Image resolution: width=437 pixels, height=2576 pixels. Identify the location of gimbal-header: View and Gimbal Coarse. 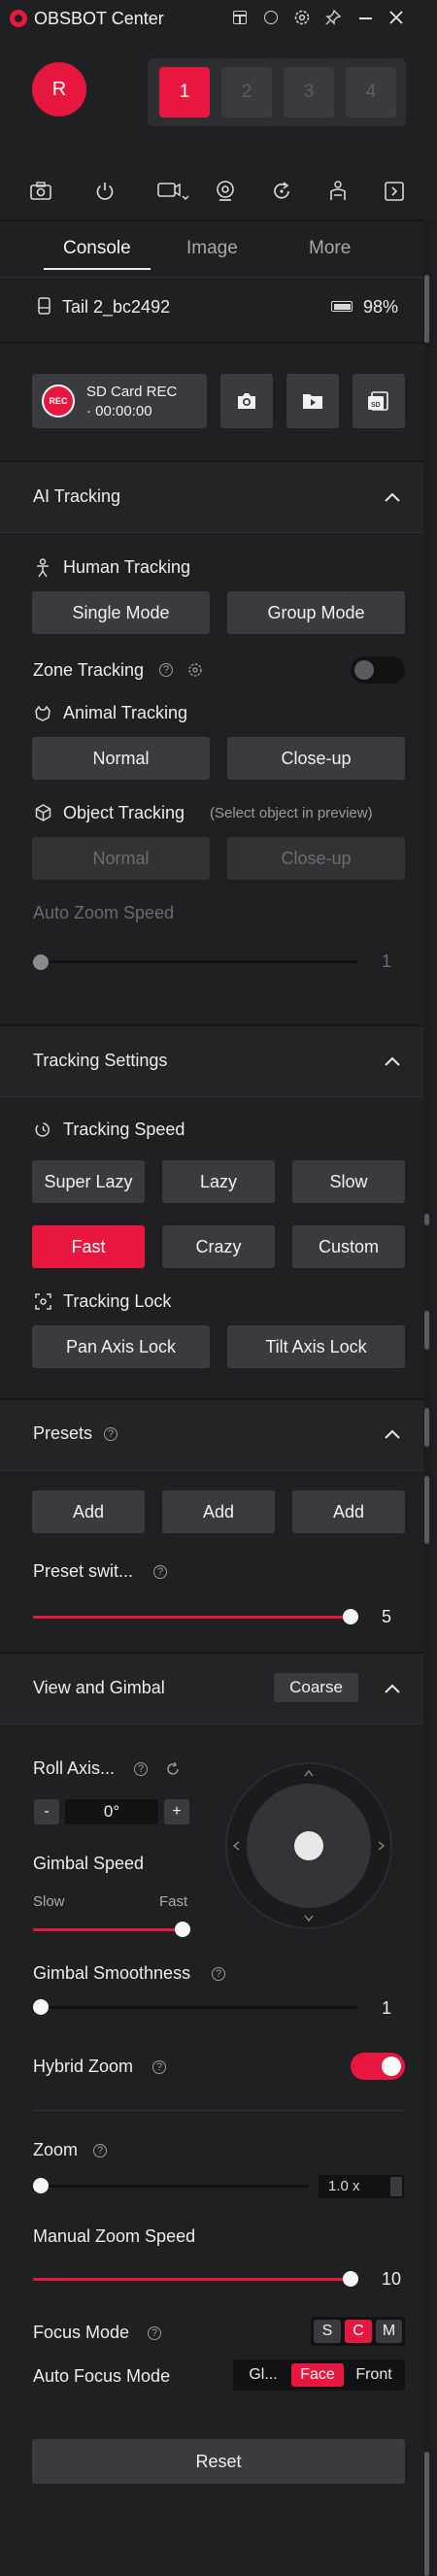
(212, 1689).